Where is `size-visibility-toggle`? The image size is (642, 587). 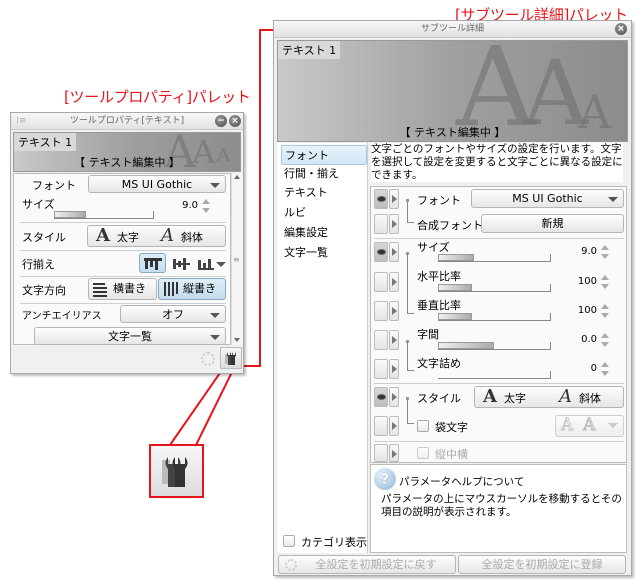 size-visibility-toggle is located at coordinates (381, 252).